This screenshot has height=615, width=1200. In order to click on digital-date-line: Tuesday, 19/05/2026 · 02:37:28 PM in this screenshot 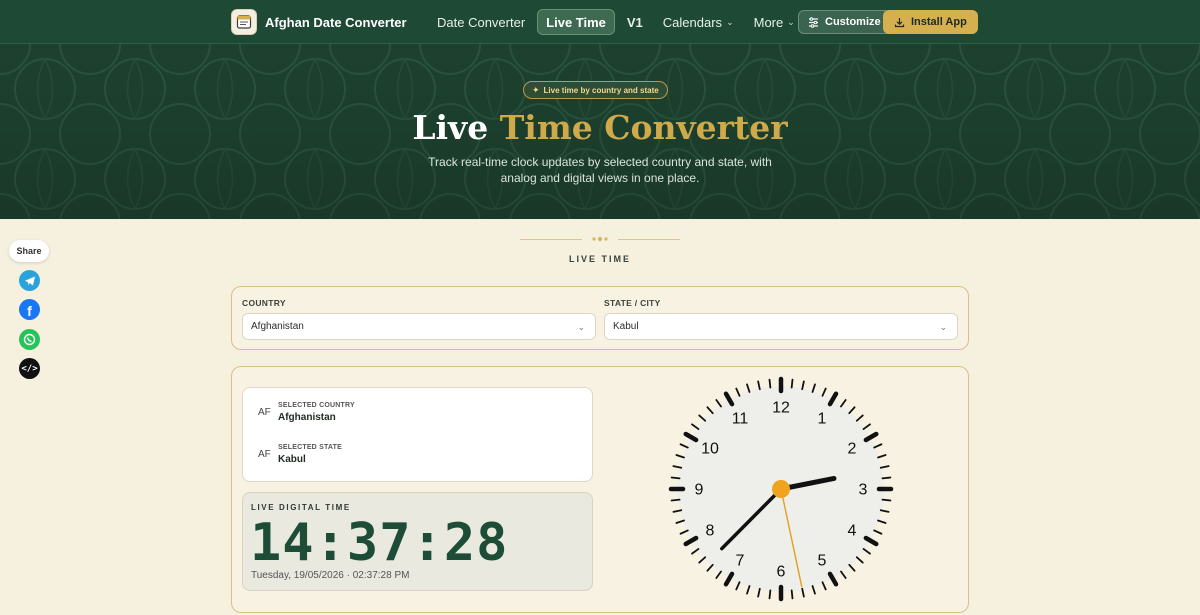, I will do `click(330, 575)`.